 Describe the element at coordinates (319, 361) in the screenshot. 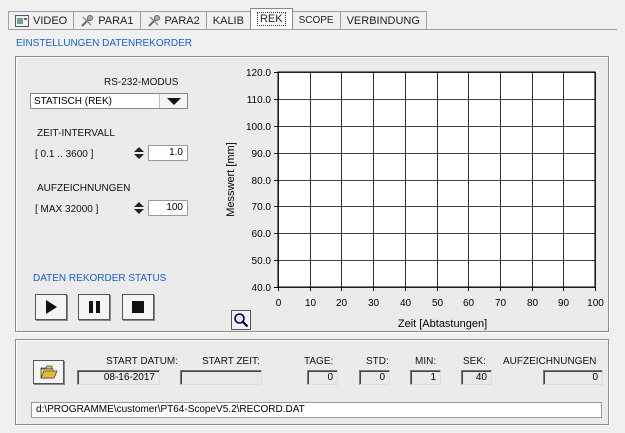

I see `days-label: TAGE:` at that location.